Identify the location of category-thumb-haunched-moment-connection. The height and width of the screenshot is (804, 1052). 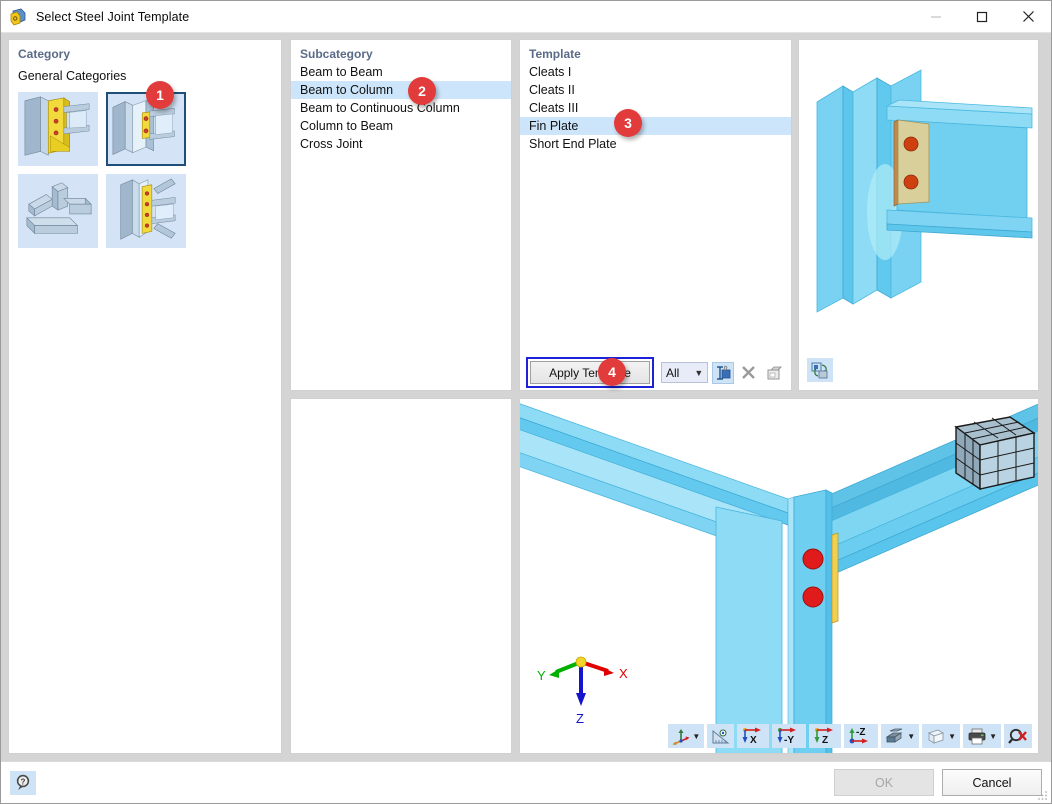
(58, 129).